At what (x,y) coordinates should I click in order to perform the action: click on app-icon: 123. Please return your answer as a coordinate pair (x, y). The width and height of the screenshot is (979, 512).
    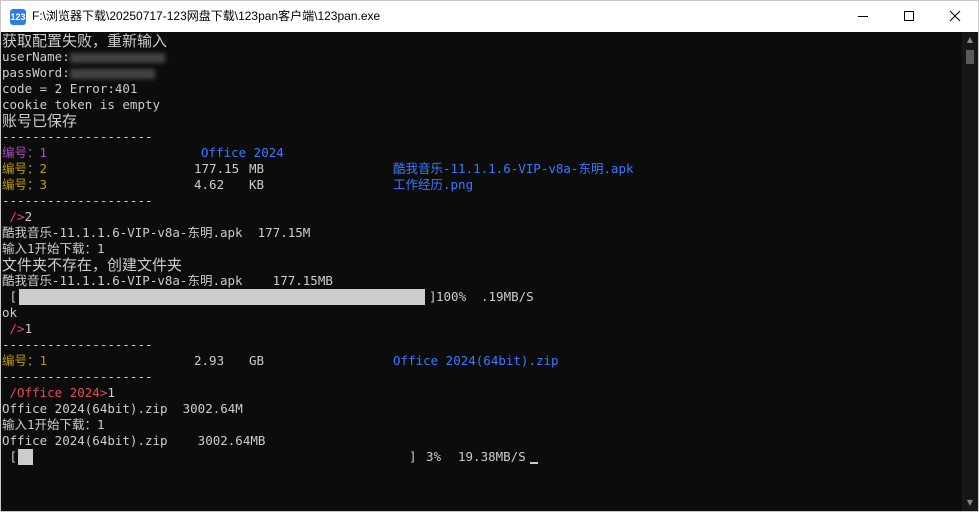
    Looking at the image, I should click on (18, 17).